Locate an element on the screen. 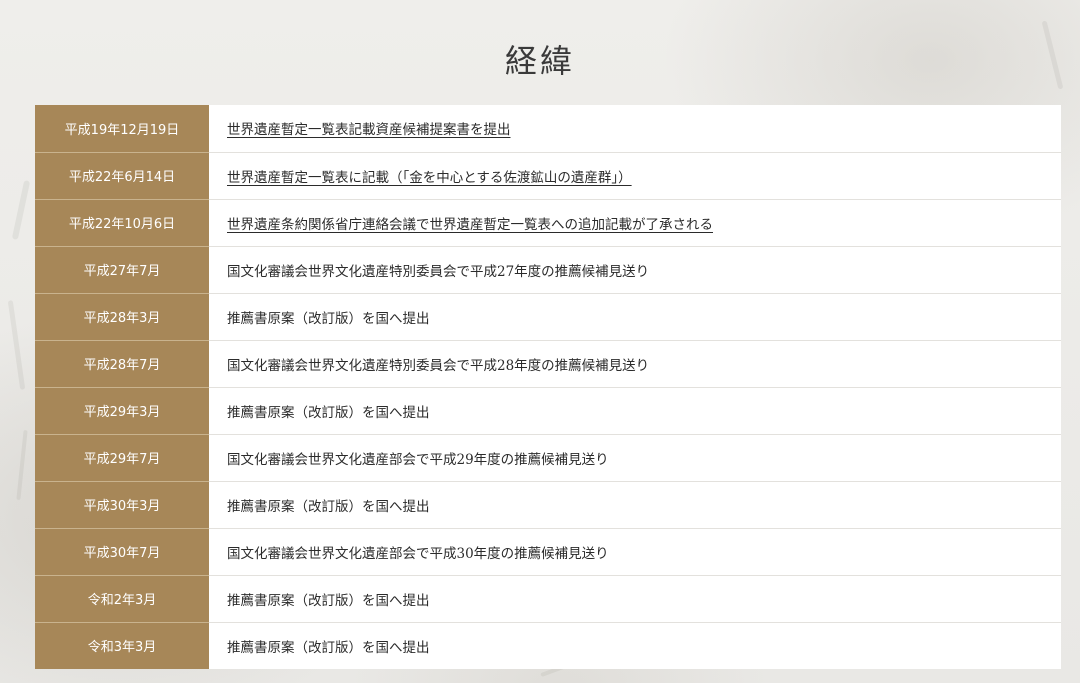 This screenshot has height=683, width=1080. timeline-date: 平成22年6月14日 is located at coordinates (122, 176).